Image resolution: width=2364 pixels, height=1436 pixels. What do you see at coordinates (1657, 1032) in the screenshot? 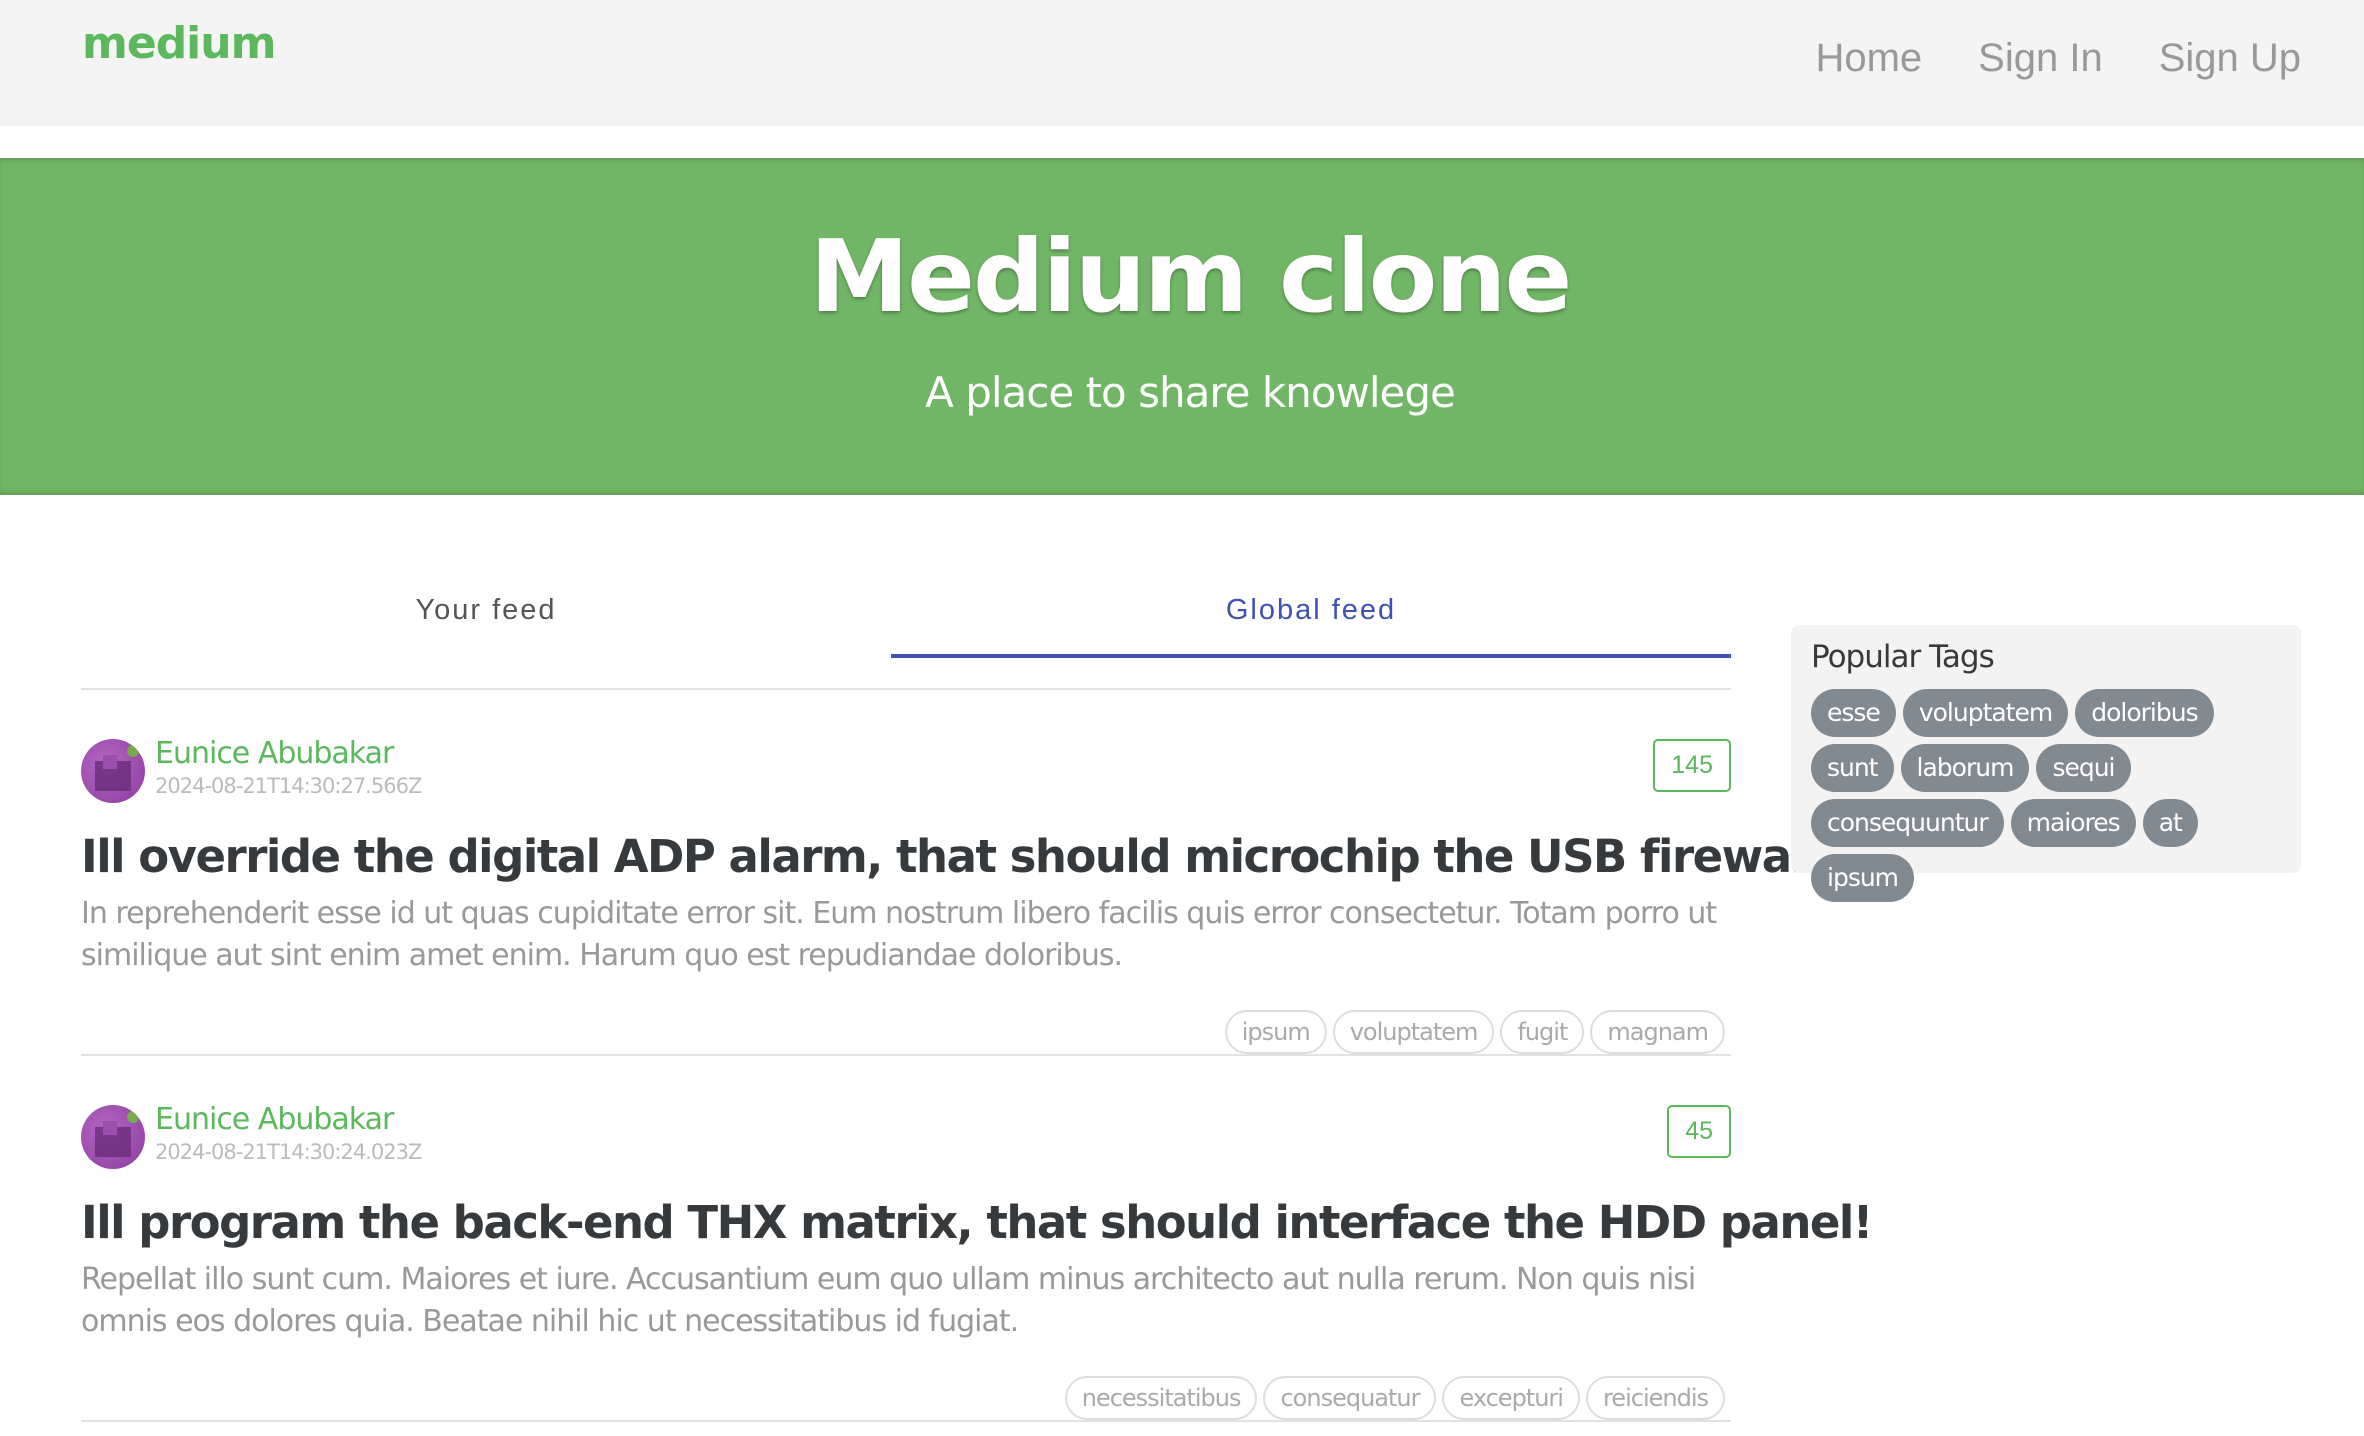
I see `article-tag: magnam` at bounding box center [1657, 1032].